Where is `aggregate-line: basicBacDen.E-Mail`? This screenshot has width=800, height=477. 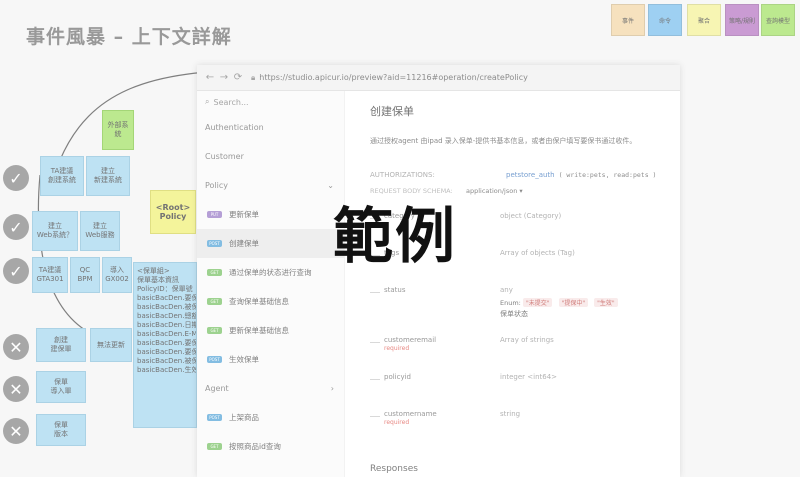 aggregate-line: basicBacDen.E-Mail is located at coordinates (167, 334).